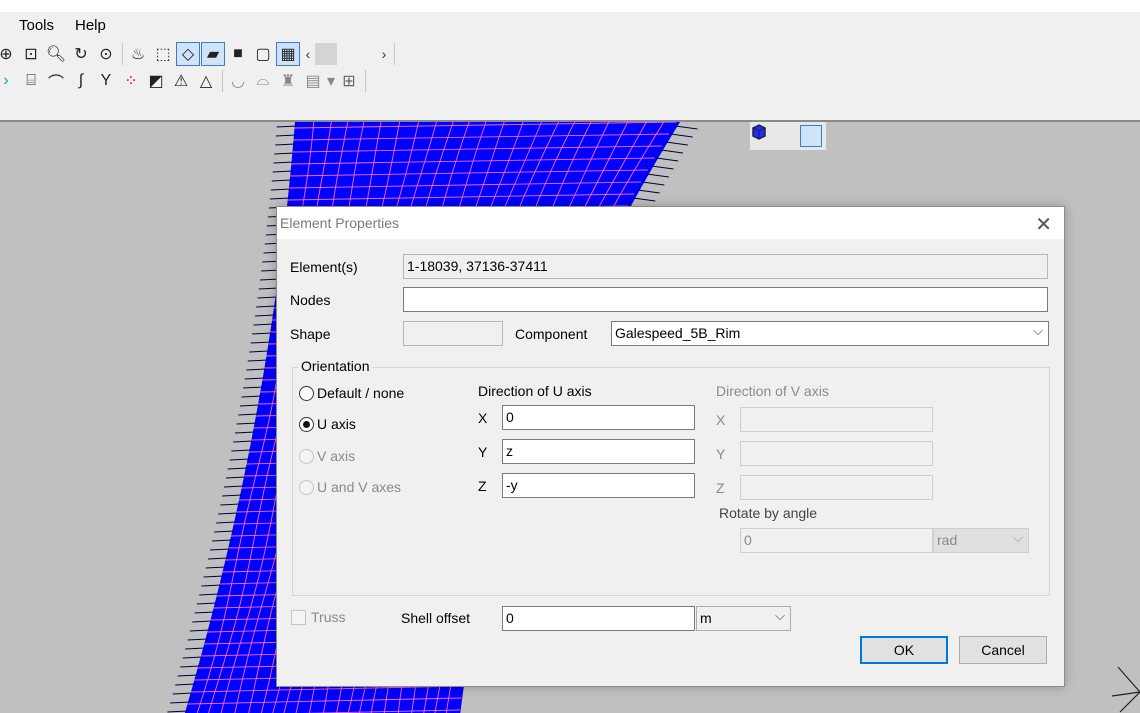 The width and height of the screenshot is (1140, 713). What do you see at coordinates (483, 418) in the screenshot?
I see `u-x-label: X` at bounding box center [483, 418].